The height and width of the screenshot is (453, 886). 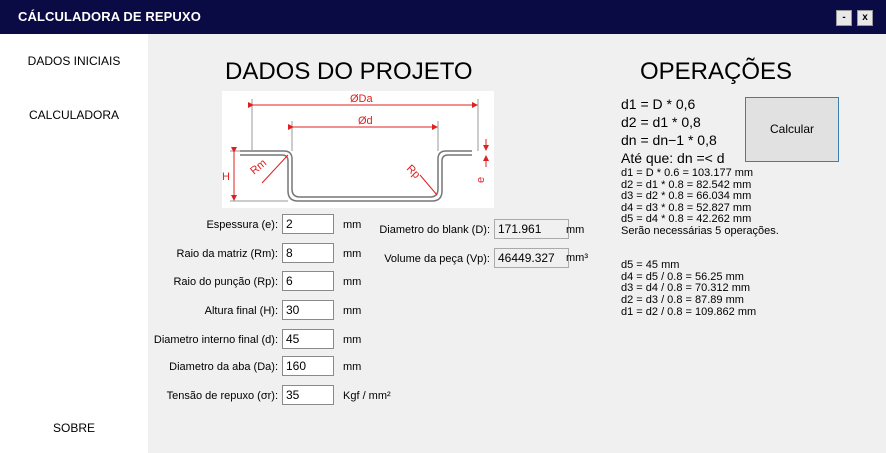 I want to click on dim-label-d: Ød, so click(x=365, y=121).